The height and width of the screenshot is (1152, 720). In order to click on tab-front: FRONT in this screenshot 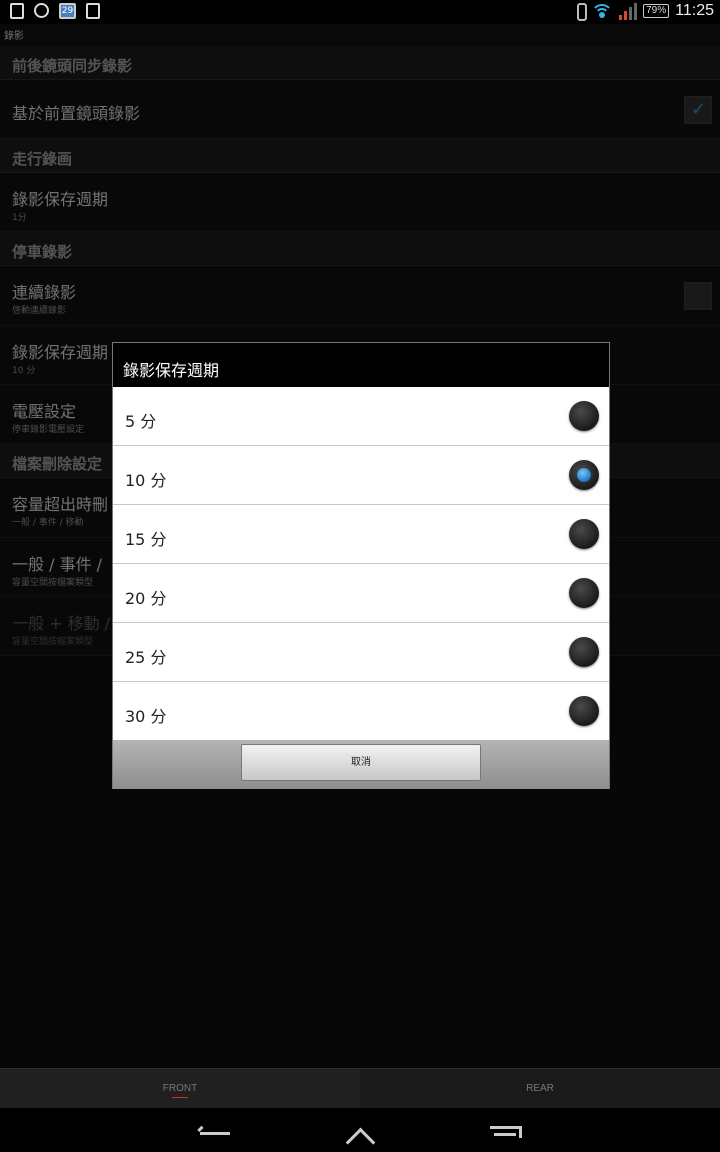, I will do `click(180, 1088)`.